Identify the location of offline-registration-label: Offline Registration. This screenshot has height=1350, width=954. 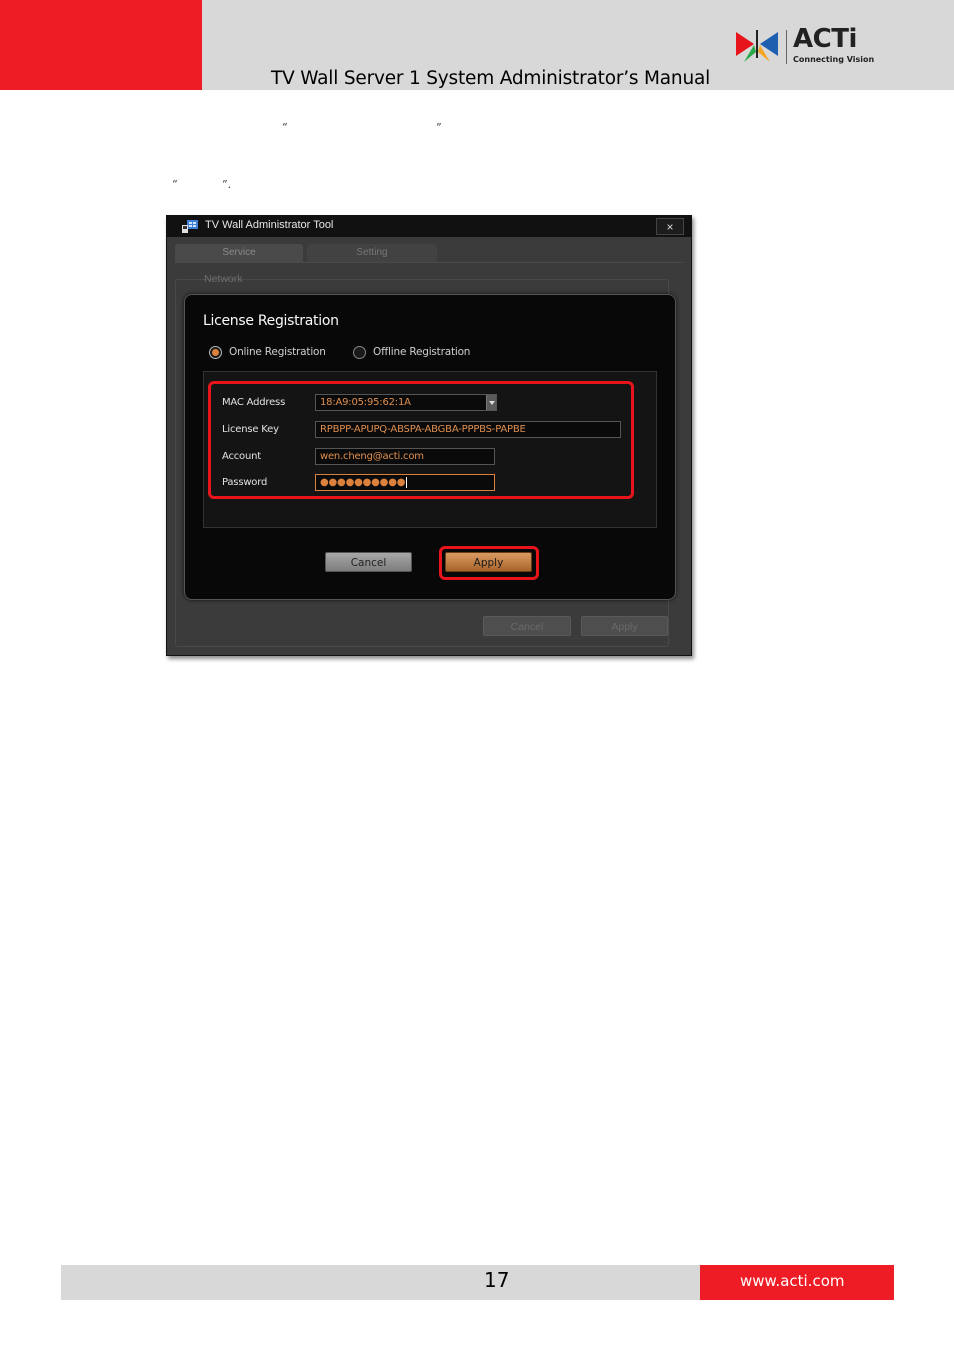
(421, 352).